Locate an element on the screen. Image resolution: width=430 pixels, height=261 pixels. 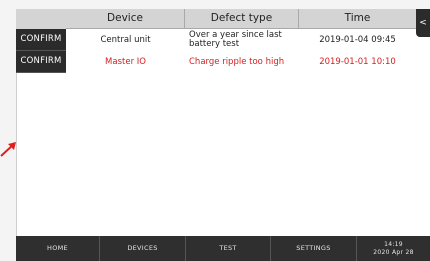
cell-time: 2019-01-04 09:45 is located at coordinates (357, 40).